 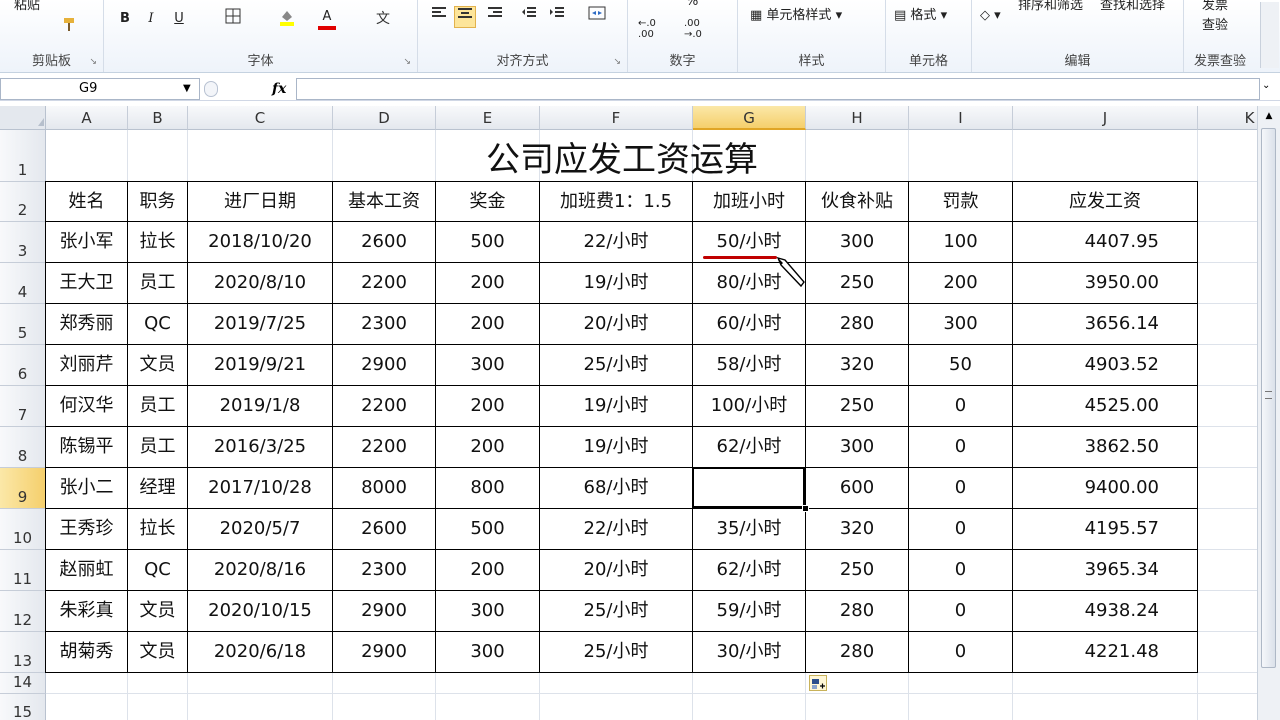 I want to click on underline-button: U, so click(x=179, y=19).